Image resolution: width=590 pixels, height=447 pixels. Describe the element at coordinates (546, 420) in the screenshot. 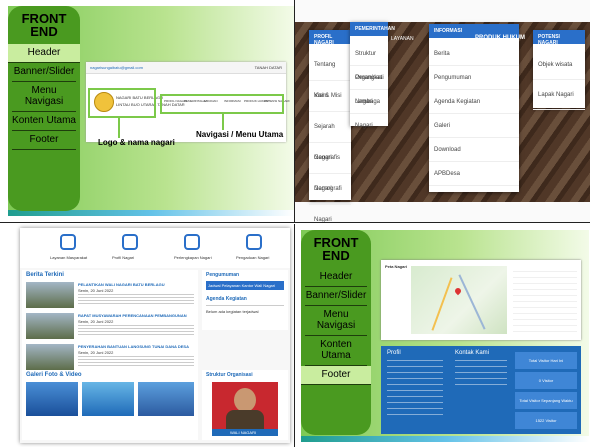

I see `visitor-box-3: 1522 Visitor` at that location.